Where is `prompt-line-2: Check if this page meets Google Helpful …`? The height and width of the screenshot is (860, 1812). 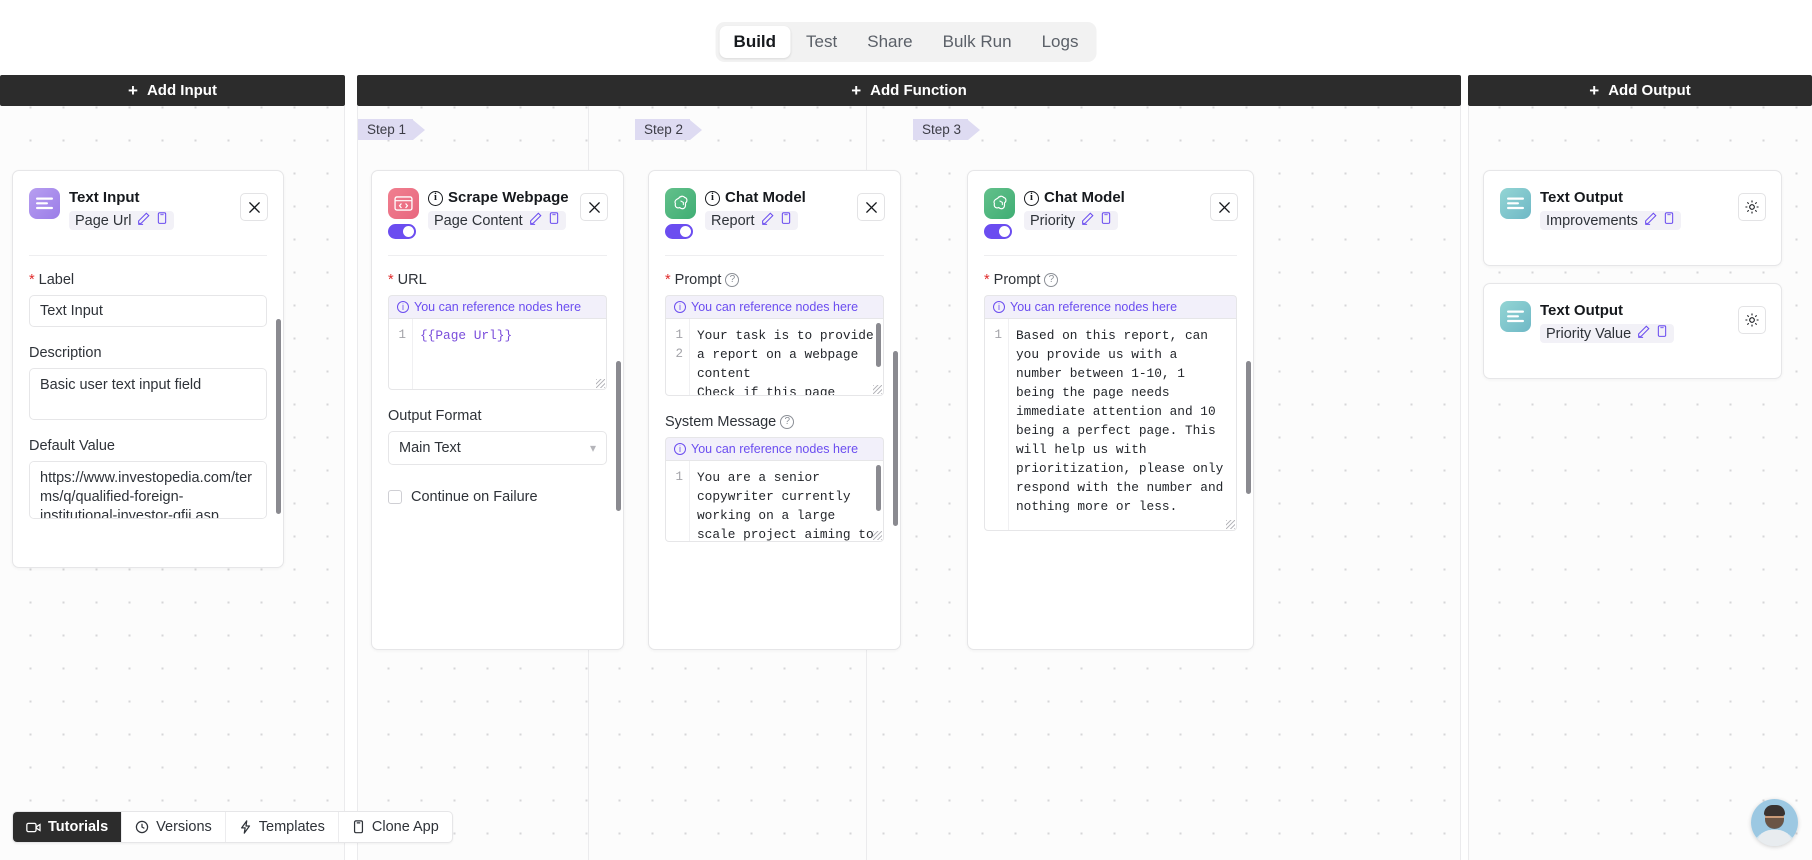
prompt-line-2: Check if this page meets Google Helpful … is located at coordinates (766, 390).